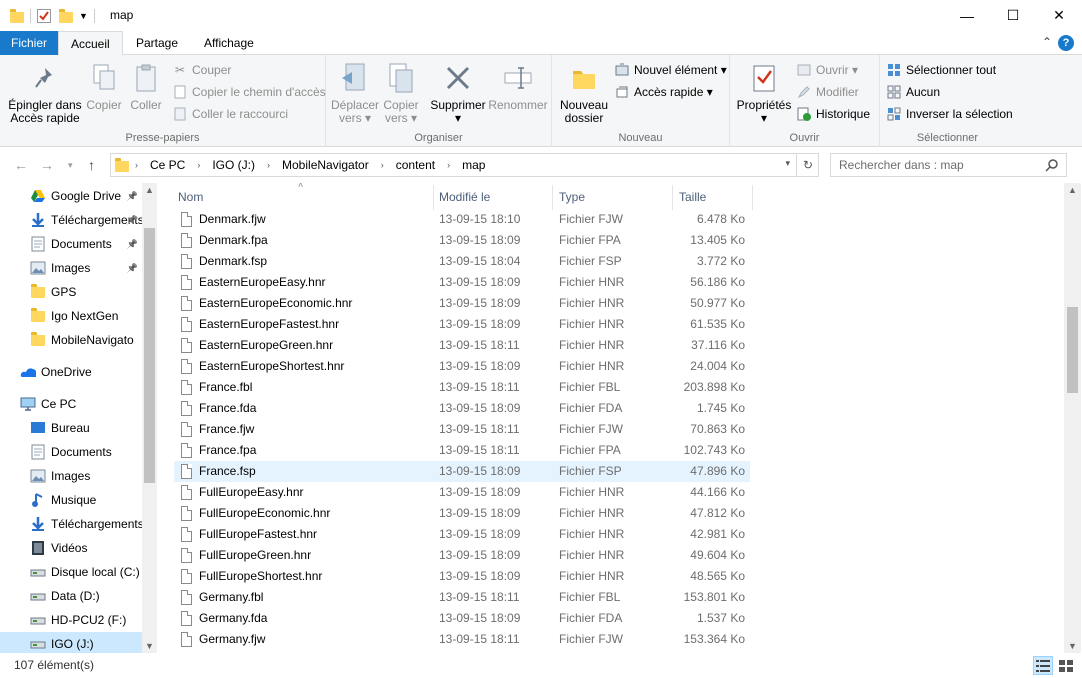 The image size is (1082, 678). What do you see at coordinates (71, 196) in the screenshot?
I see `sidebar-item: Google Drive 📌` at bounding box center [71, 196].